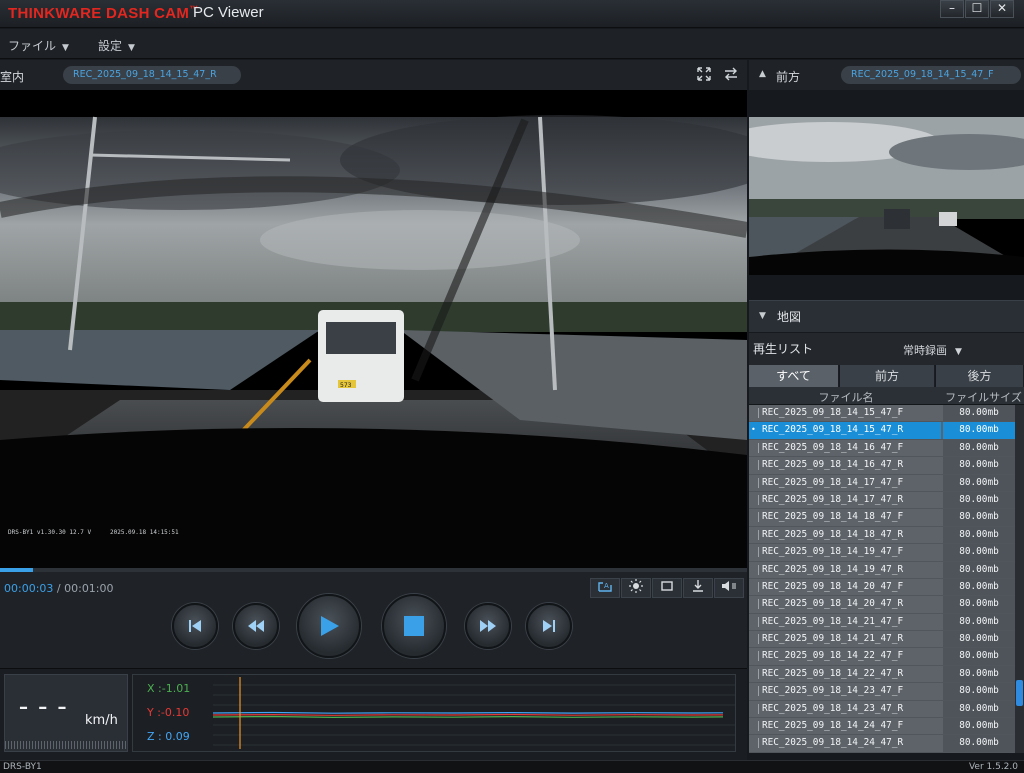 This screenshot has height=773, width=1024. I want to click on interior-view-label: 室内, so click(12, 77).